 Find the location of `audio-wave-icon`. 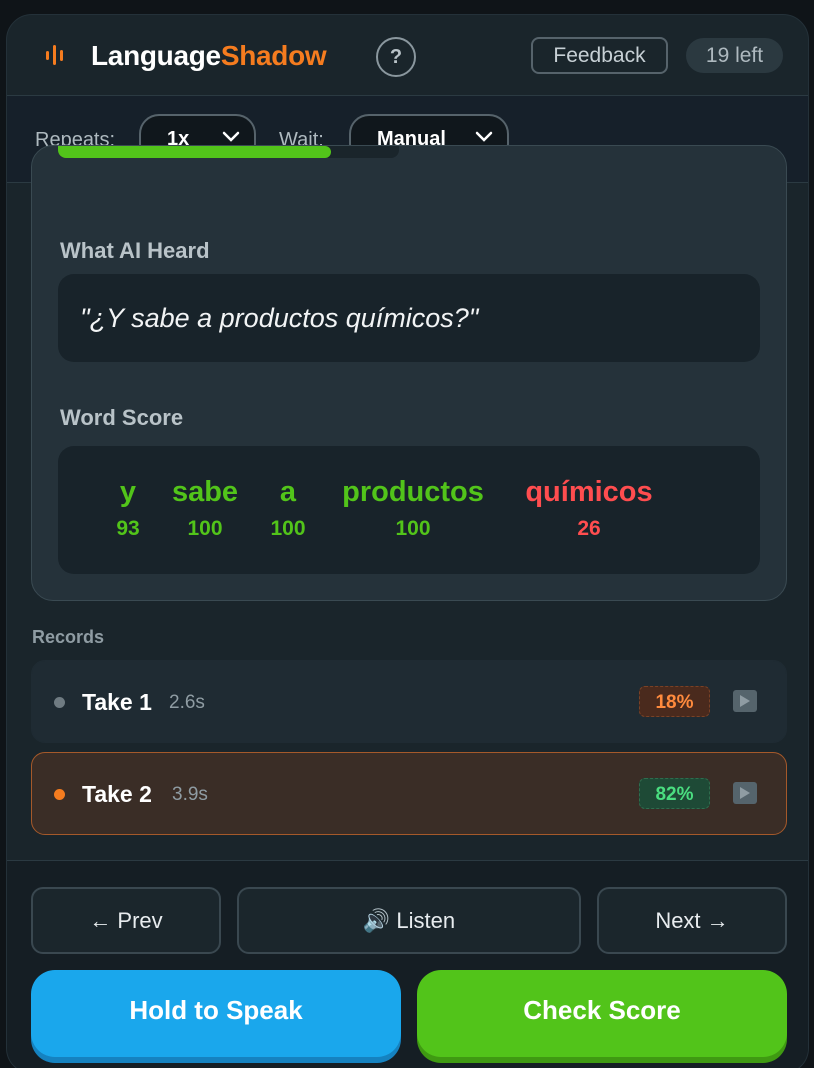

audio-wave-icon is located at coordinates (54, 55).